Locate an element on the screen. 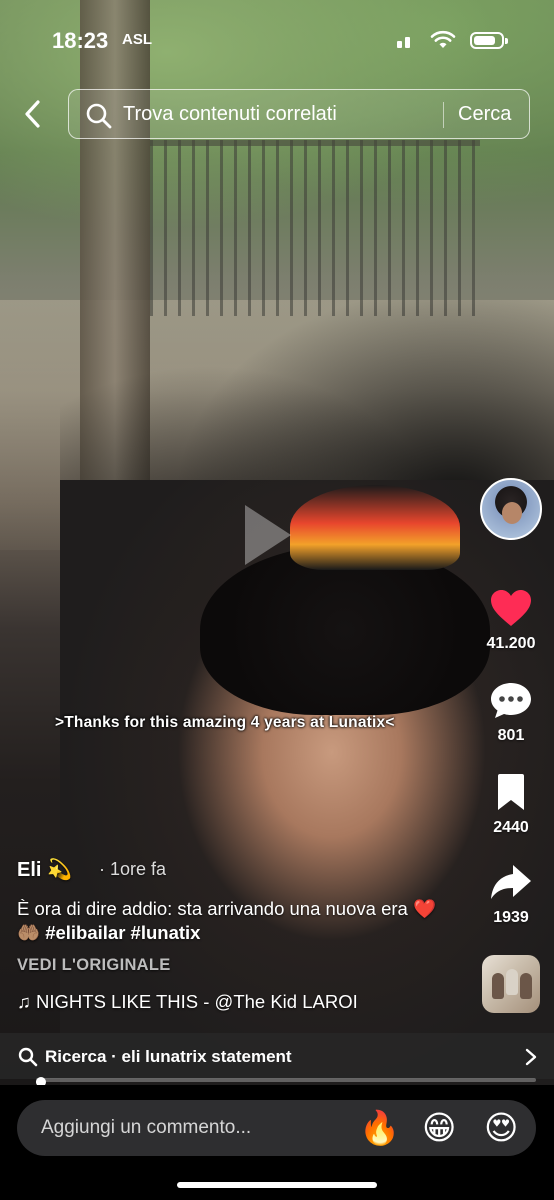 The image size is (554, 1200). back-button is located at coordinates (34, 114).